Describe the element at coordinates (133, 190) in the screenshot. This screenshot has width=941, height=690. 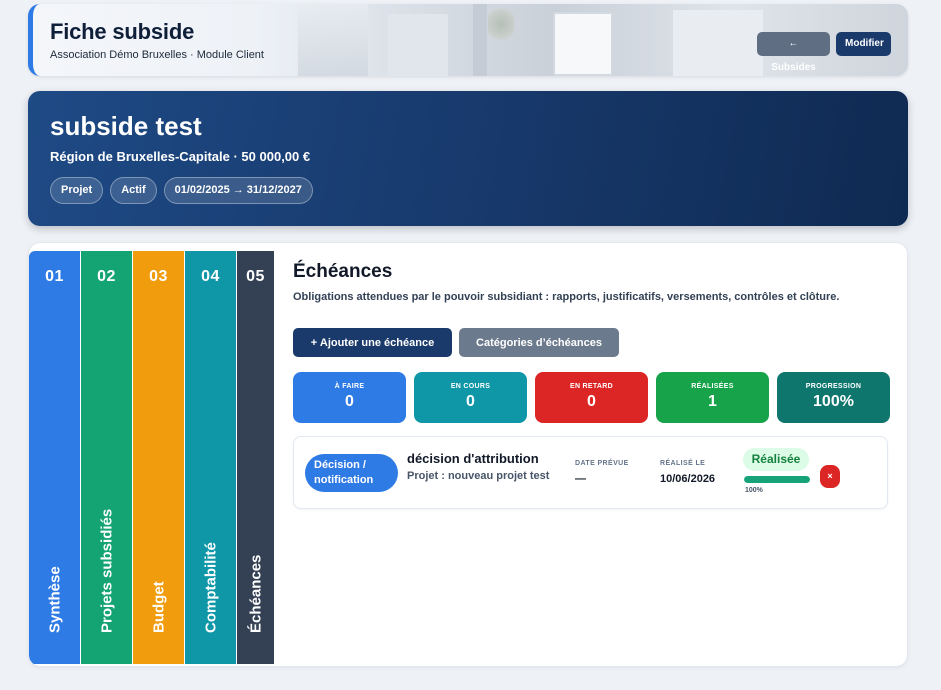
I see `status-chip: Actif` at that location.